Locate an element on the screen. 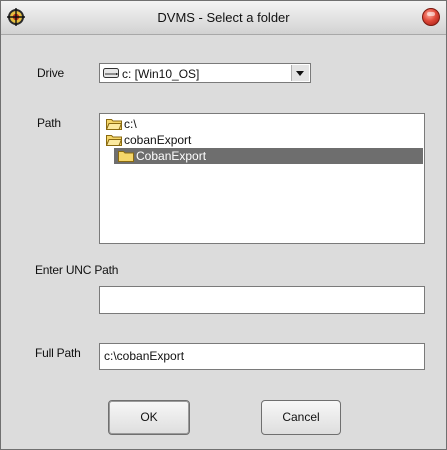  dropdown-arrow-icon is located at coordinates (300, 73).